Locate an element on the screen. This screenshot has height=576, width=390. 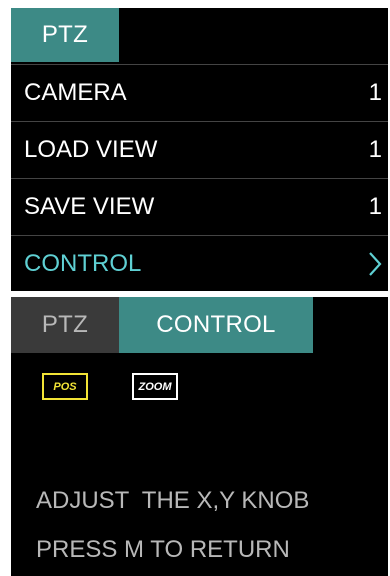
chevron-right-icon is located at coordinates (375, 264).